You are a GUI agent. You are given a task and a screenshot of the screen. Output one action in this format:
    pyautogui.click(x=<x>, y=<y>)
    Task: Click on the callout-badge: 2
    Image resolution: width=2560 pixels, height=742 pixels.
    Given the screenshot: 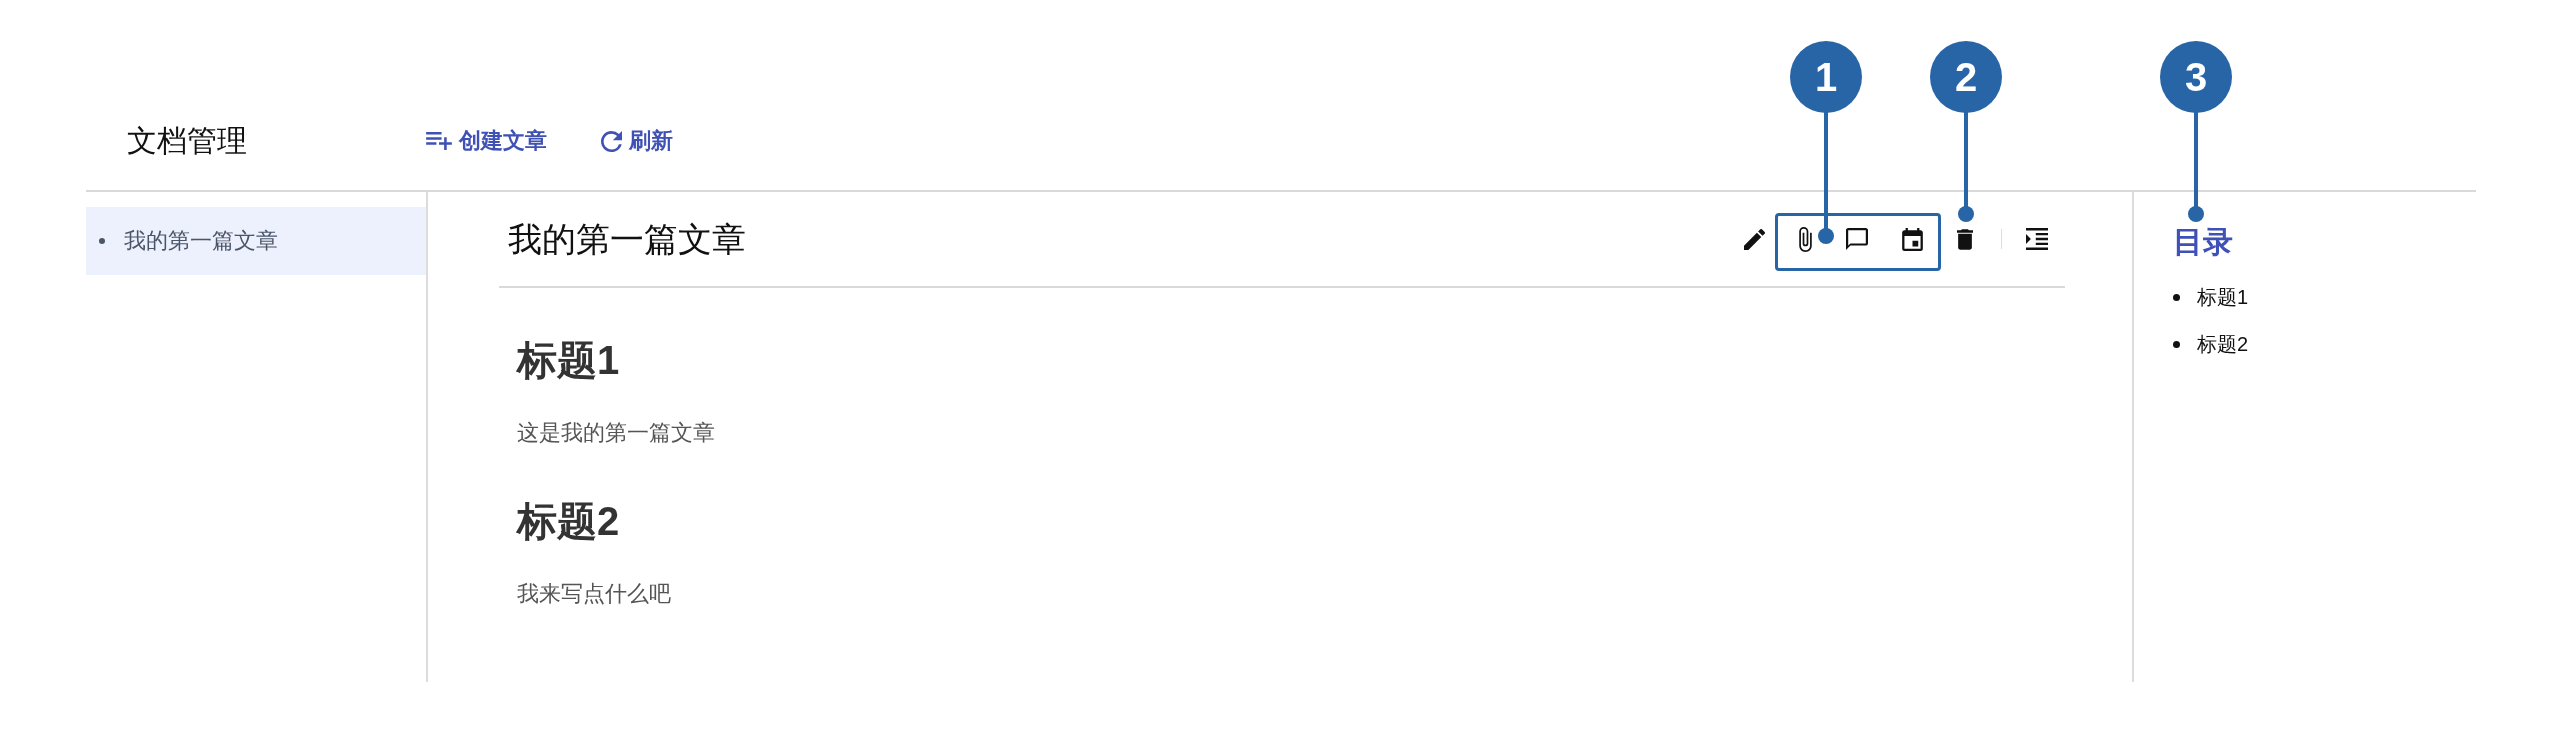 What is the action you would take?
    pyautogui.click(x=1966, y=77)
    